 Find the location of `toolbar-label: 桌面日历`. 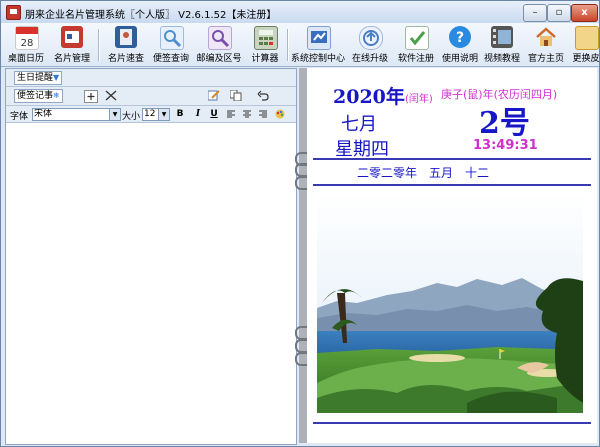

toolbar-label: 桌面日历 is located at coordinates (25, 59).